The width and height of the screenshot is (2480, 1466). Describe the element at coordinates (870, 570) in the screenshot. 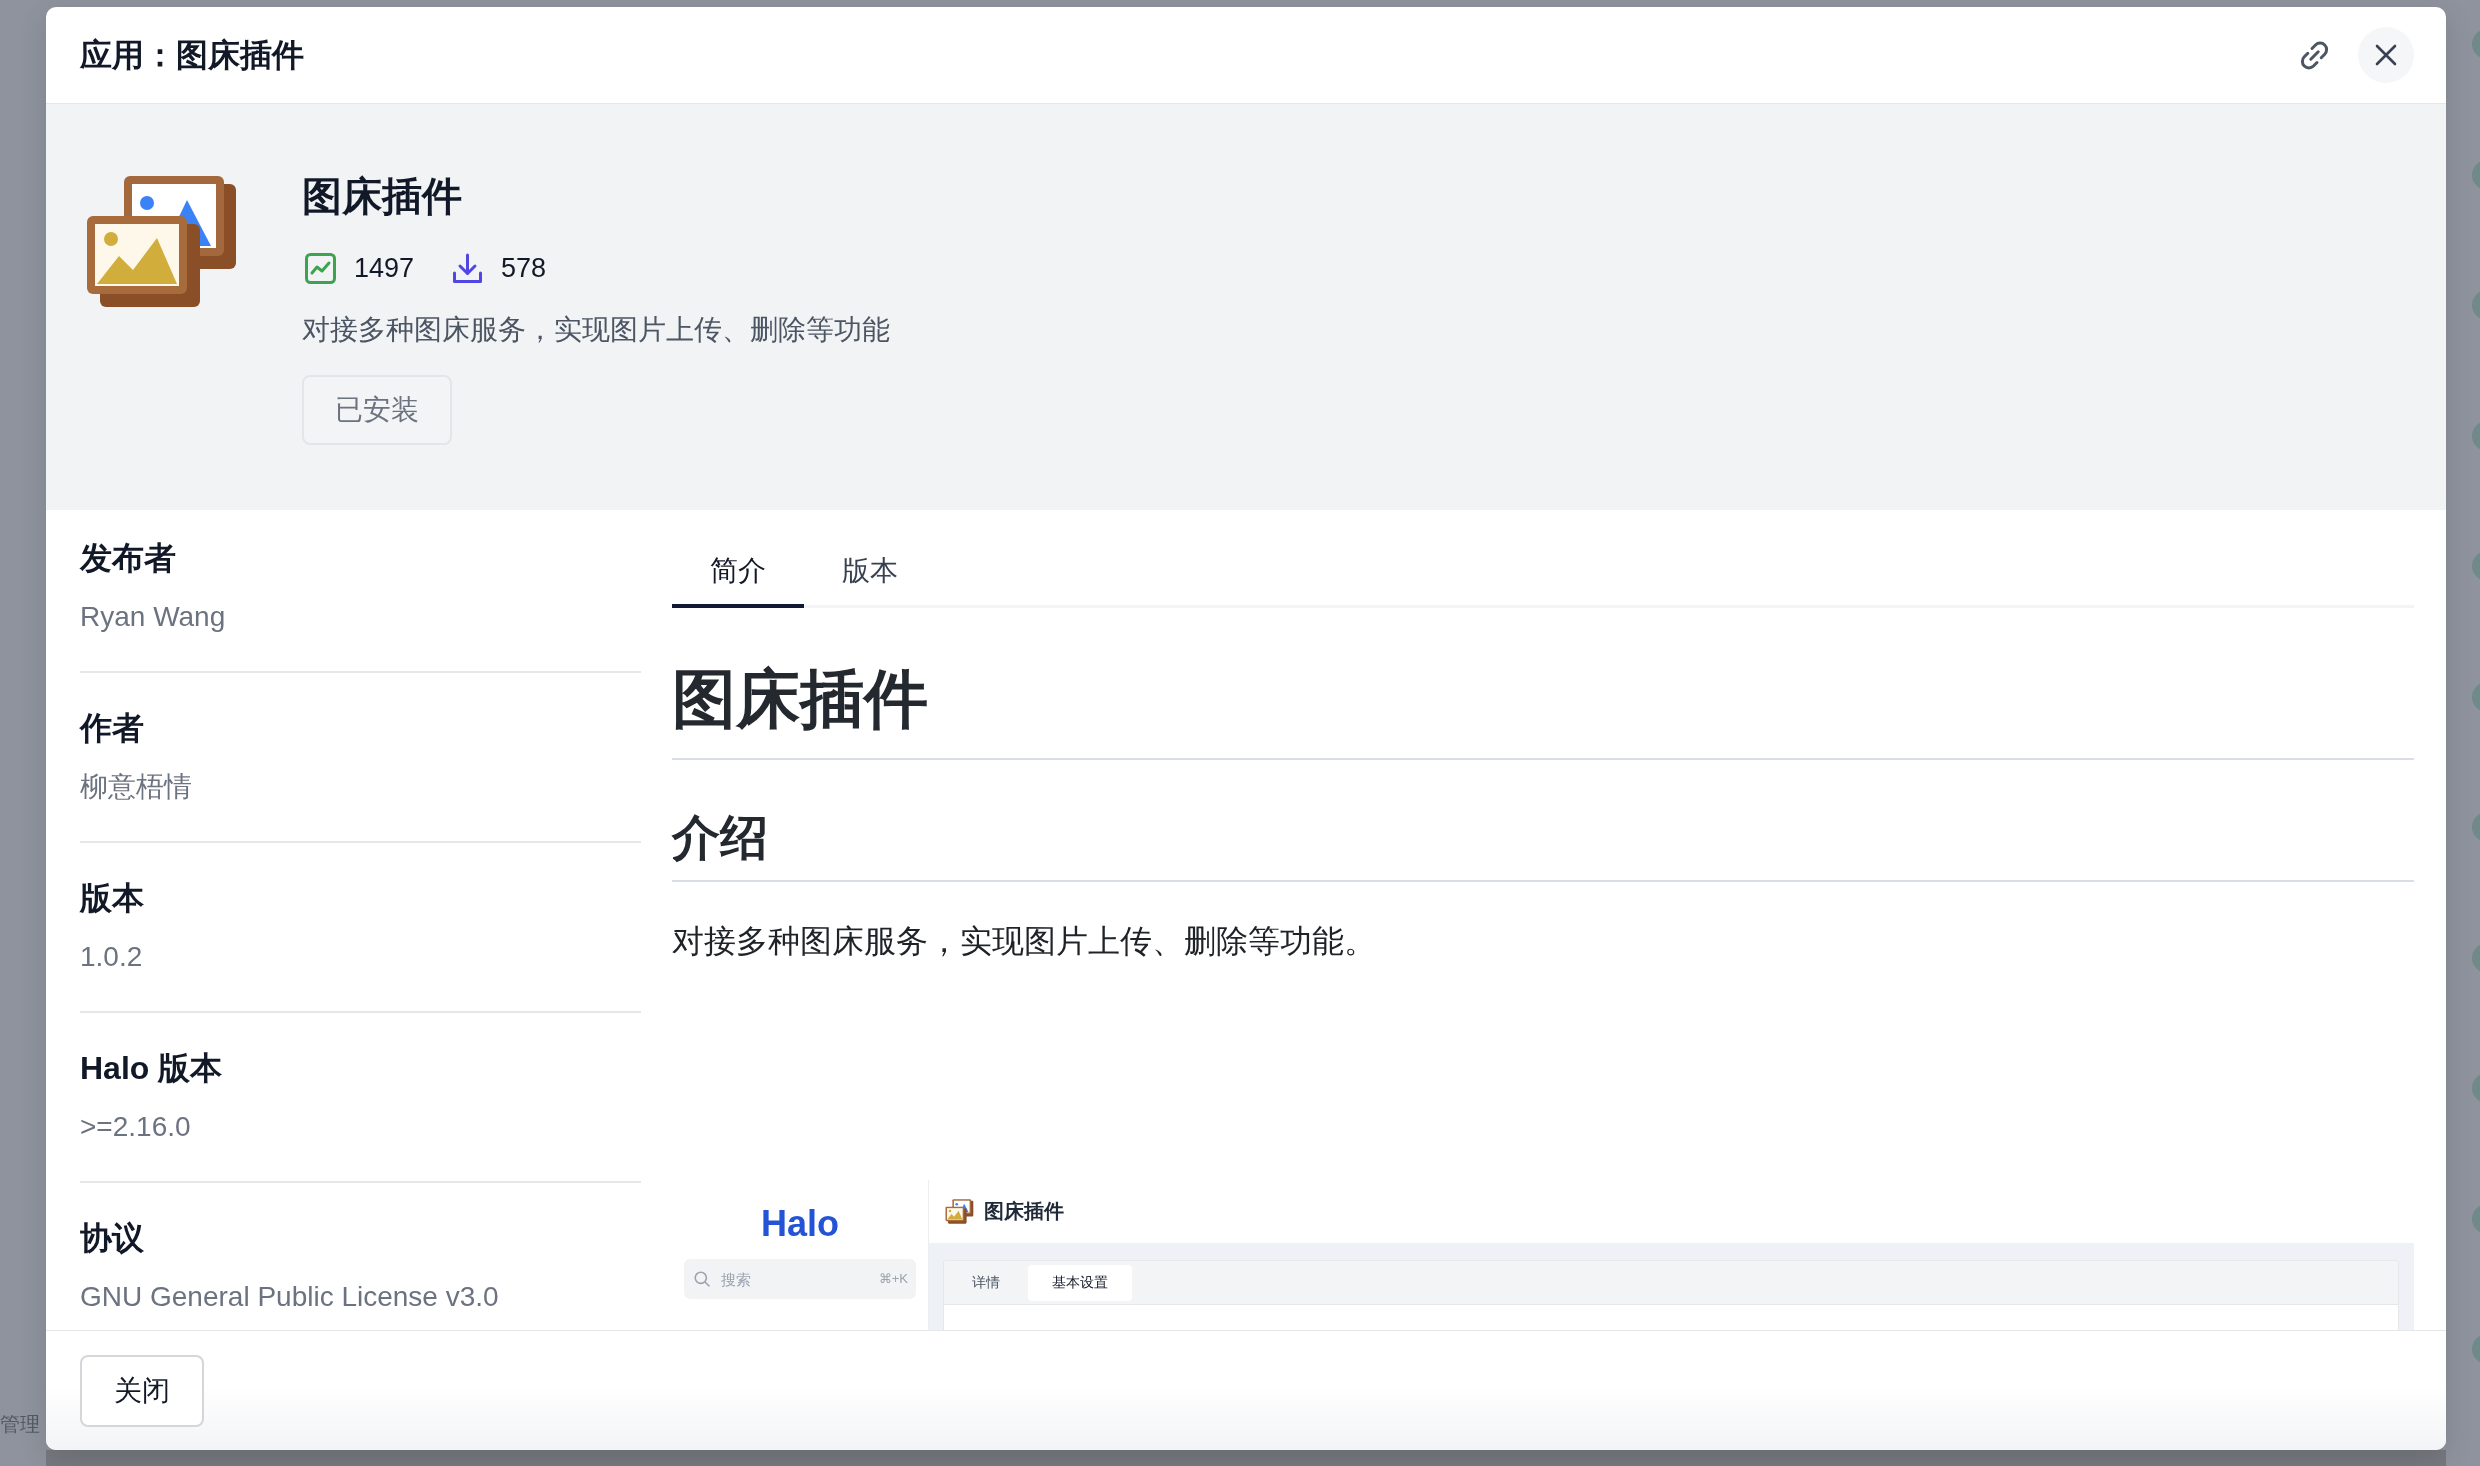

I see `tab: 版本` at that location.